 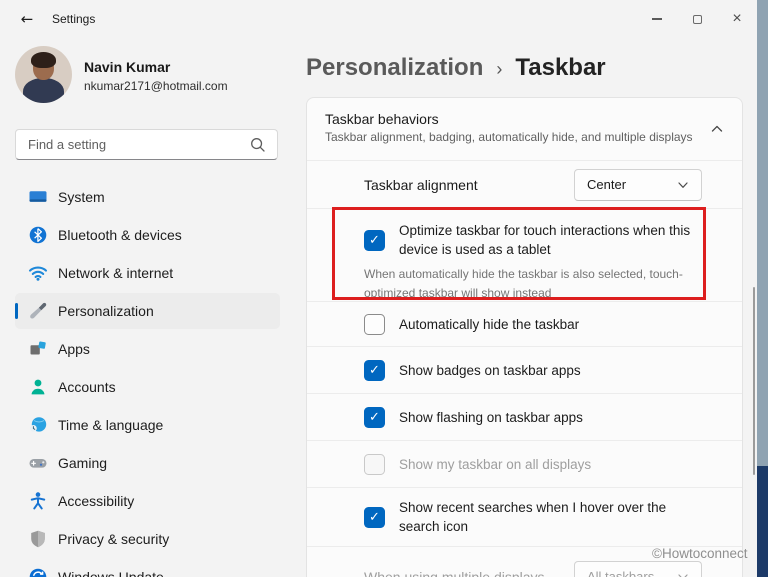 I want to click on show-badges-label: Show badges on taskbar apps, so click(x=490, y=370).